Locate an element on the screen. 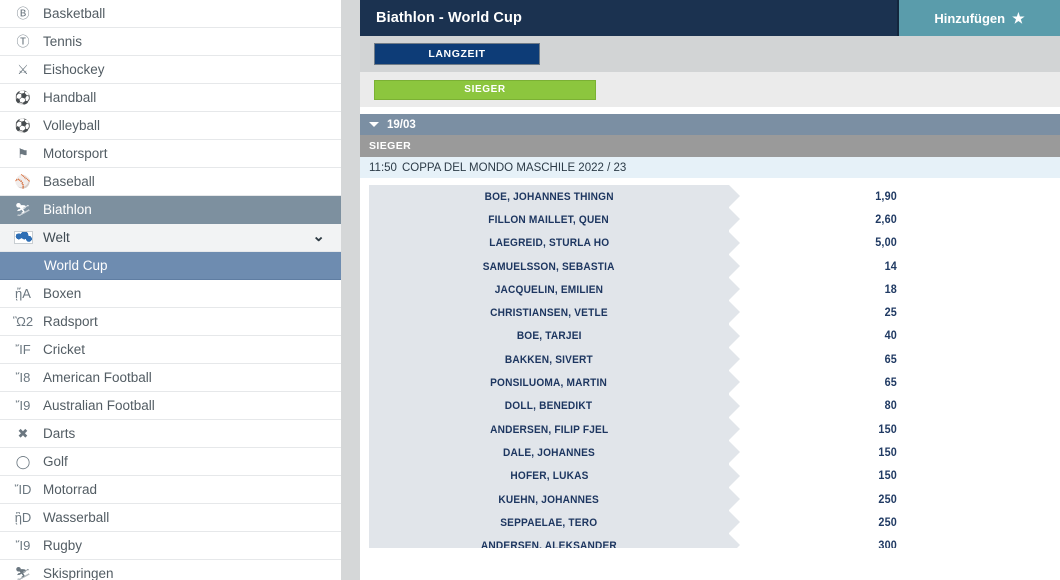 This screenshot has width=1060, height=580. sidebar-item-handball: ⚽ Handball is located at coordinates (170, 98).